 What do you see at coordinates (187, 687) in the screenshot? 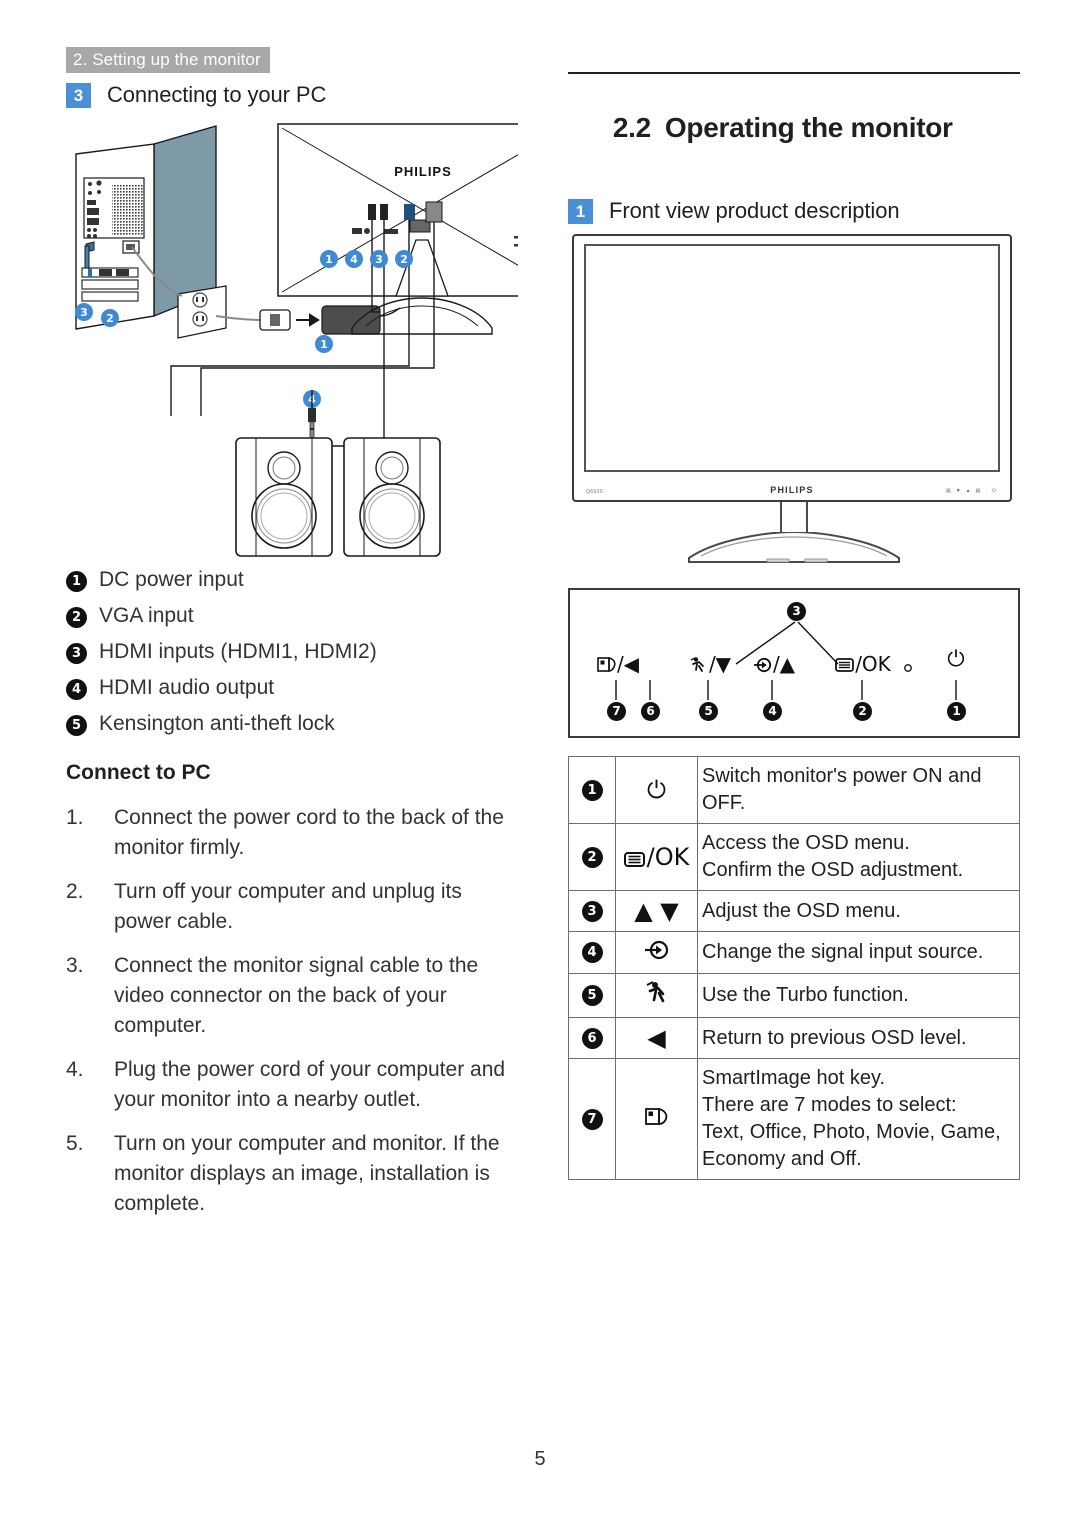
I see `list-item-label: HDMI audio output` at bounding box center [187, 687].